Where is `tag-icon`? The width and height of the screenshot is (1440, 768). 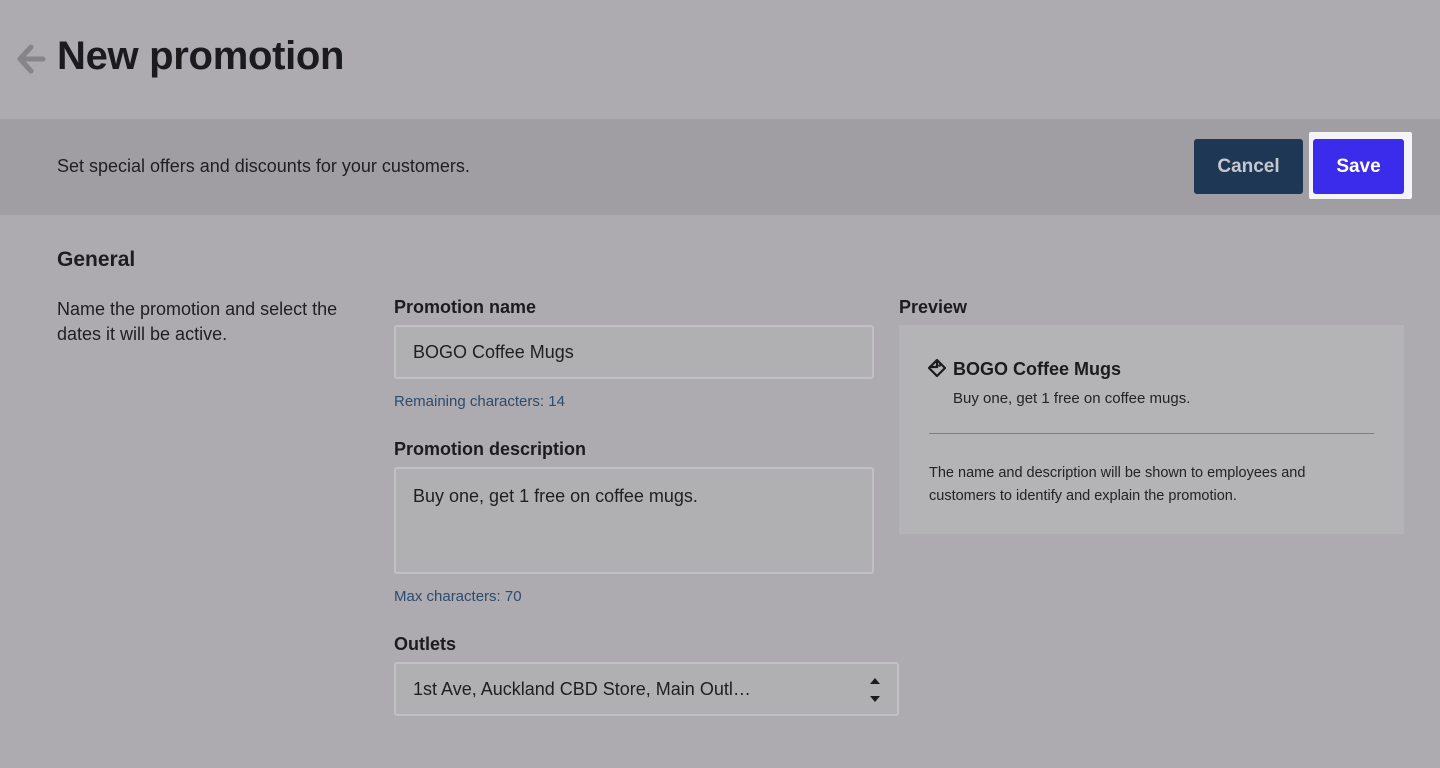
tag-icon is located at coordinates (937, 368).